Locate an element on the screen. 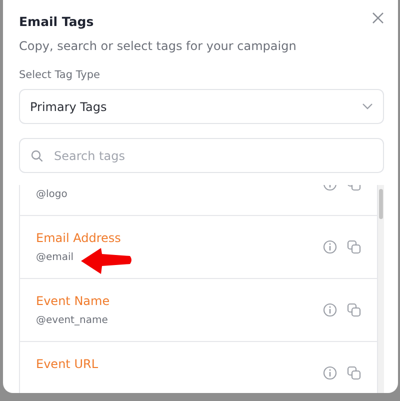 The width and height of the screenshot is (400, 401). tag-code: @email is located at coordinates (55, 257).